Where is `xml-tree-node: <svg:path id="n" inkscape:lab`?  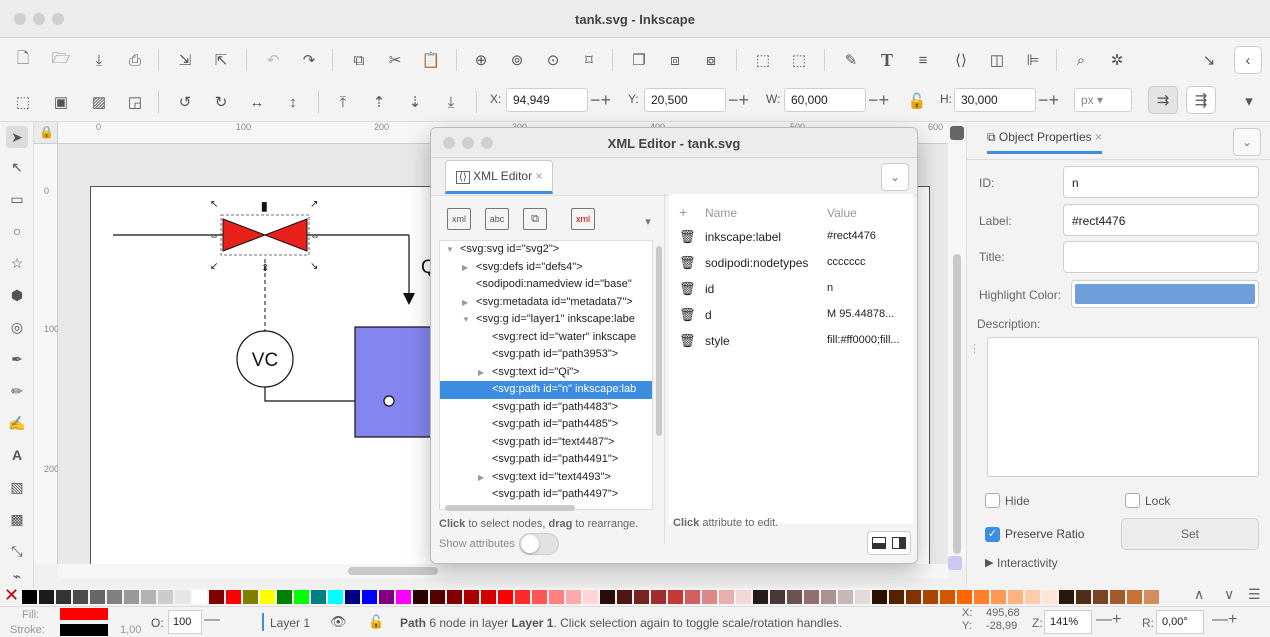
xml-tree-node: <svg:path id="n" inkscape:lab is located at coordinates (546, 390).